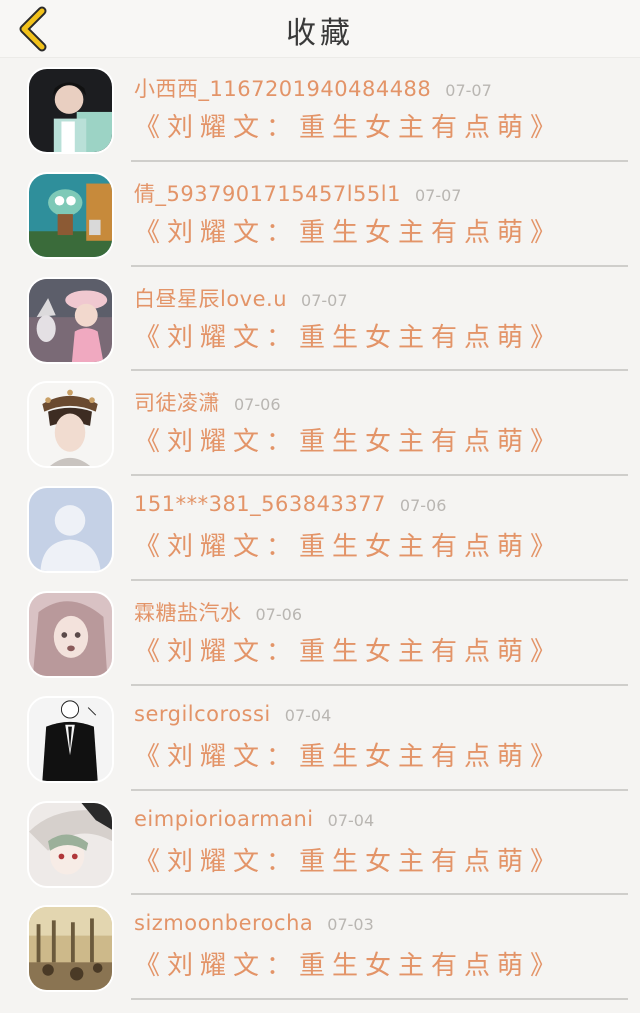 Image resolution: width=640 pixels, height=1013 pixels. I want to click on username: 司徒凌潇, so click(177, 403).